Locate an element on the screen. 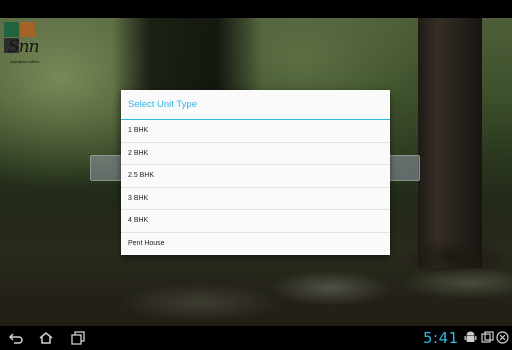 This screenshot has height=350, width=512. clock: 5:41 is located at coordinates (441, 338).